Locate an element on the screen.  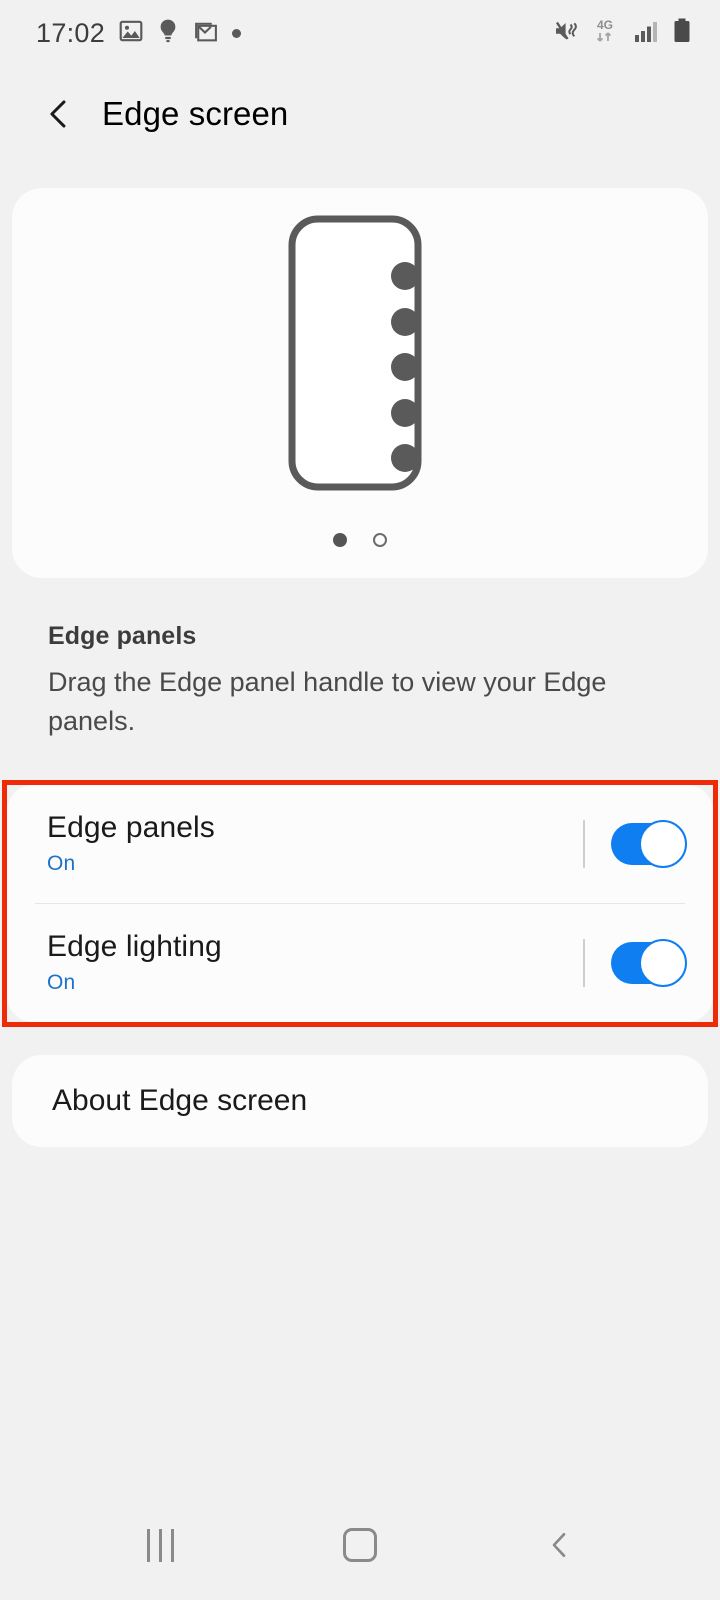
status-bar: 17:02 4G is located at coordinates (360, 33).